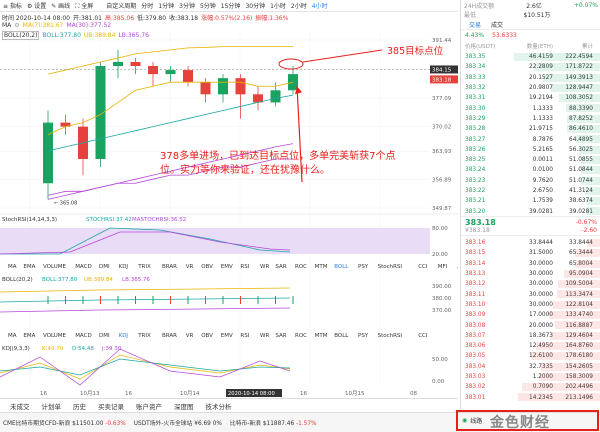 Image resolution: width=600 pixels, height=432 pixels. I want to click on bid-row: 383.02 0.7090 202.4496, so click(530, 387).